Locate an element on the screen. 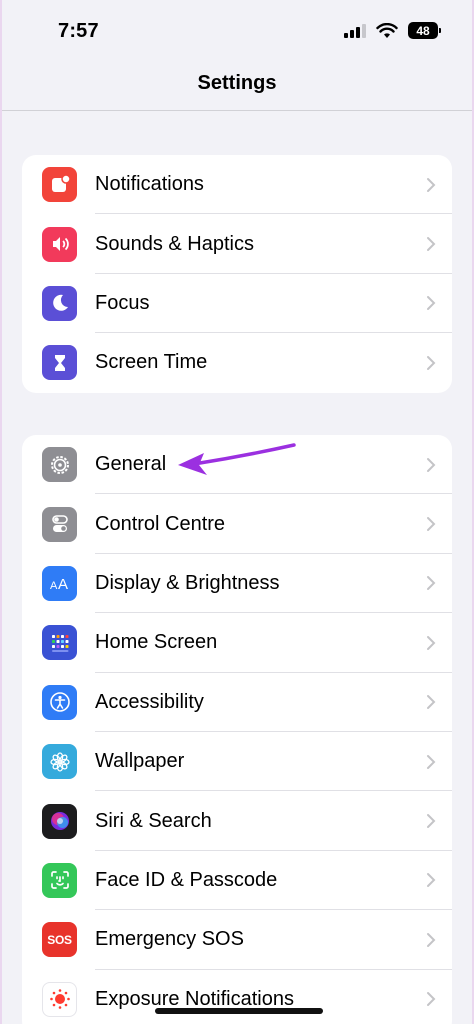  settings-row-label: Accessibility is located at coordinates (149, 701).